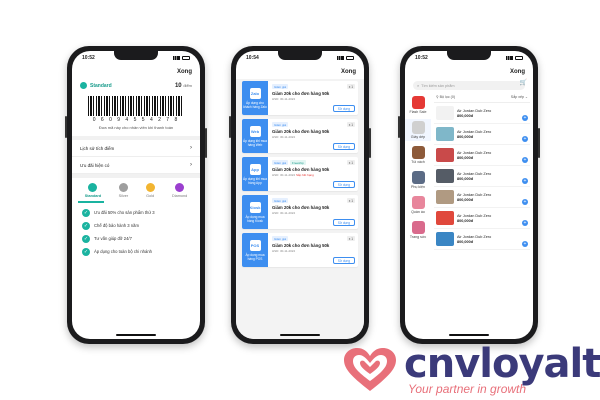 Image resolution: width=600 pixels, height=400 pixels. I want to click on points-value: 10, so click(178, 85).